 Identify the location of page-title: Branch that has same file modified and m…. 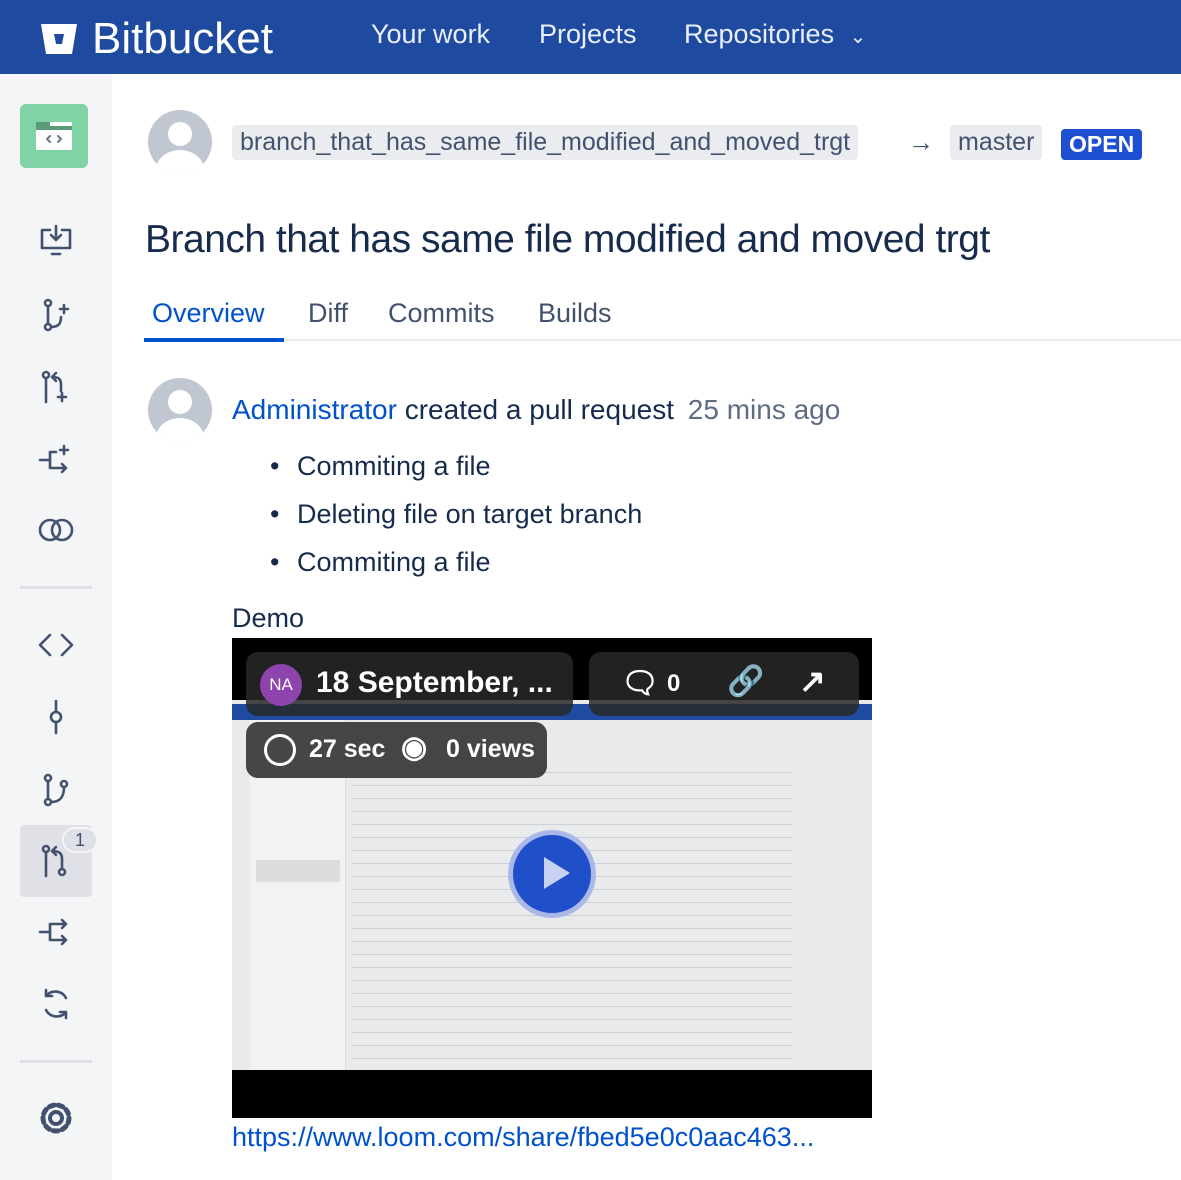
(567, 239).